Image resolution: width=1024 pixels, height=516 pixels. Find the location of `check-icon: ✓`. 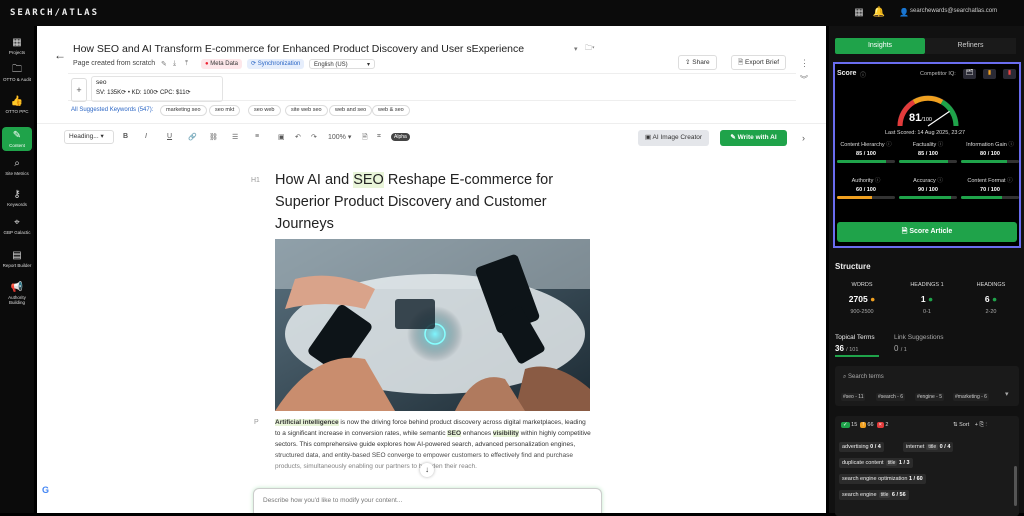

check-icon: ✓ is located at coordinates (845, 425).